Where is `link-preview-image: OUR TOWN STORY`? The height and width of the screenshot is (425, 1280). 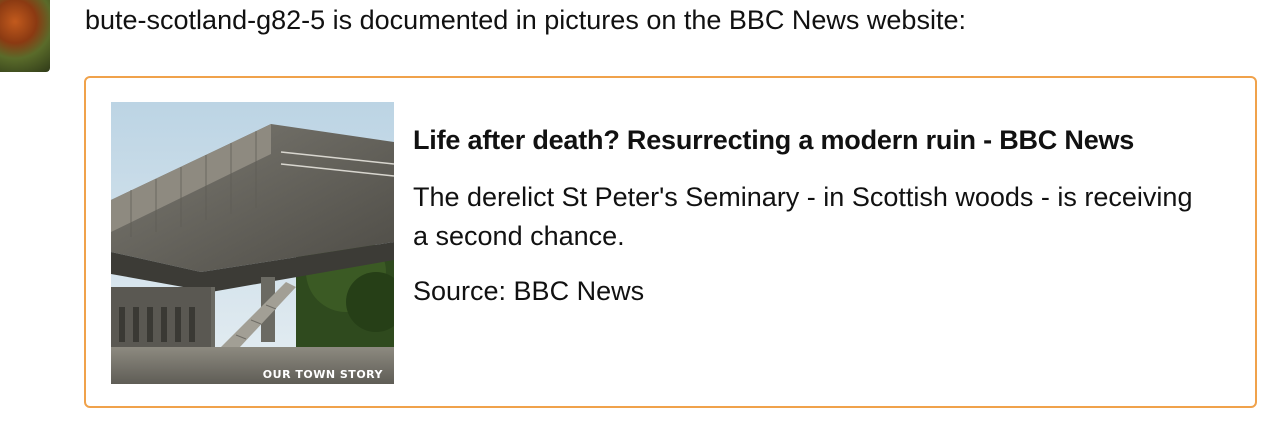
link-preview-image: OUR TOWN STORY is located at coordinates (252, 243).